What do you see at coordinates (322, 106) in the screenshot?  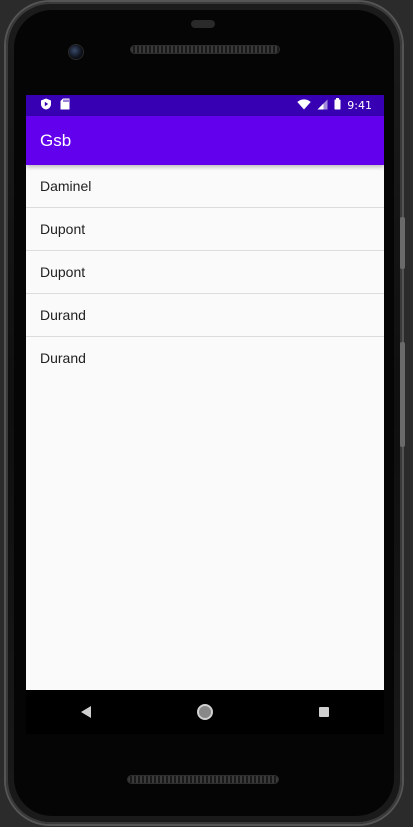 I see `signal-icon` at bounding box center [322, 106].